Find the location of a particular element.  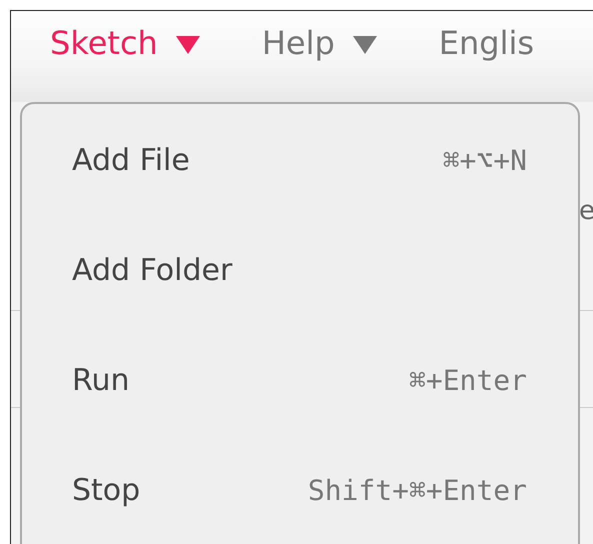

nav-menu-item: Help is located at coordinates (319, 43).